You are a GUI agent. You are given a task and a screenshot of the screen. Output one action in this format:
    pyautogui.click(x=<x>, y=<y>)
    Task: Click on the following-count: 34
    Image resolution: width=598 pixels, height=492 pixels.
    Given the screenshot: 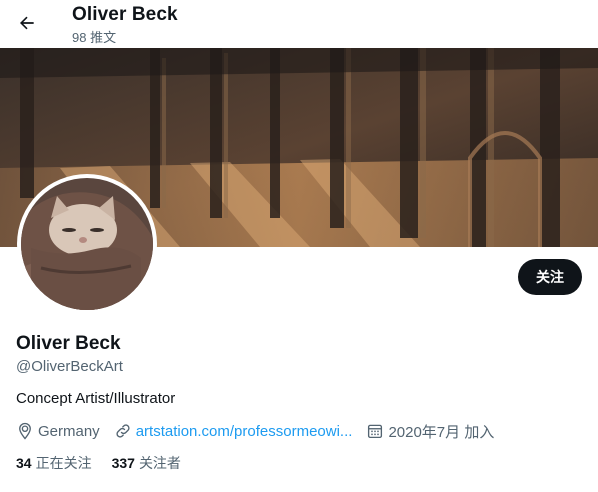 What is the action you would take?
    pyautogui.click(x=24, y=463)
    